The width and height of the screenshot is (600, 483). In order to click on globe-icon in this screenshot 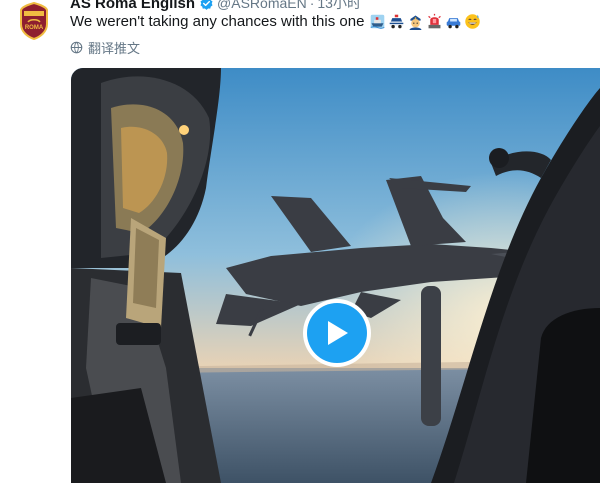, I will do `click(76, 47)`.